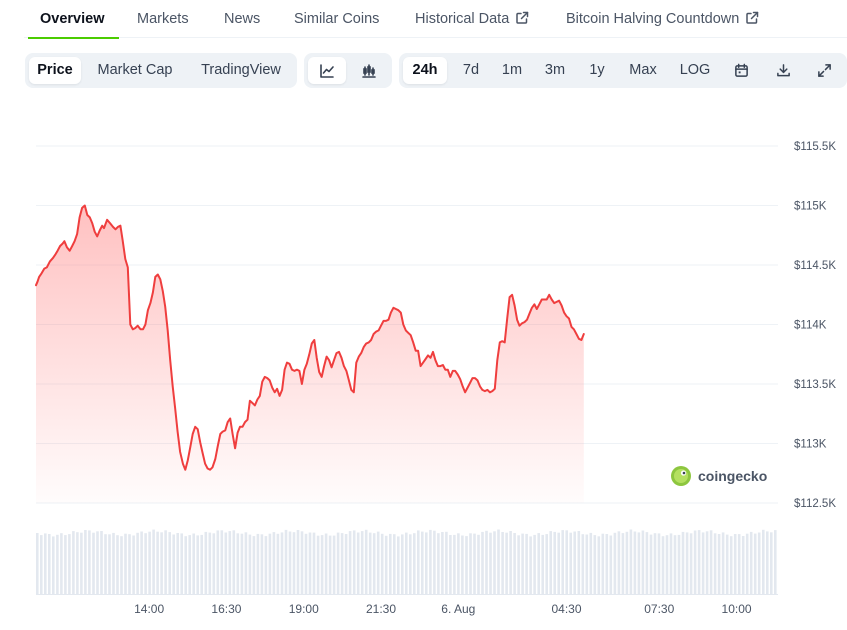  I want to click on y-tick-label: $115.5K, so click(815, 147).